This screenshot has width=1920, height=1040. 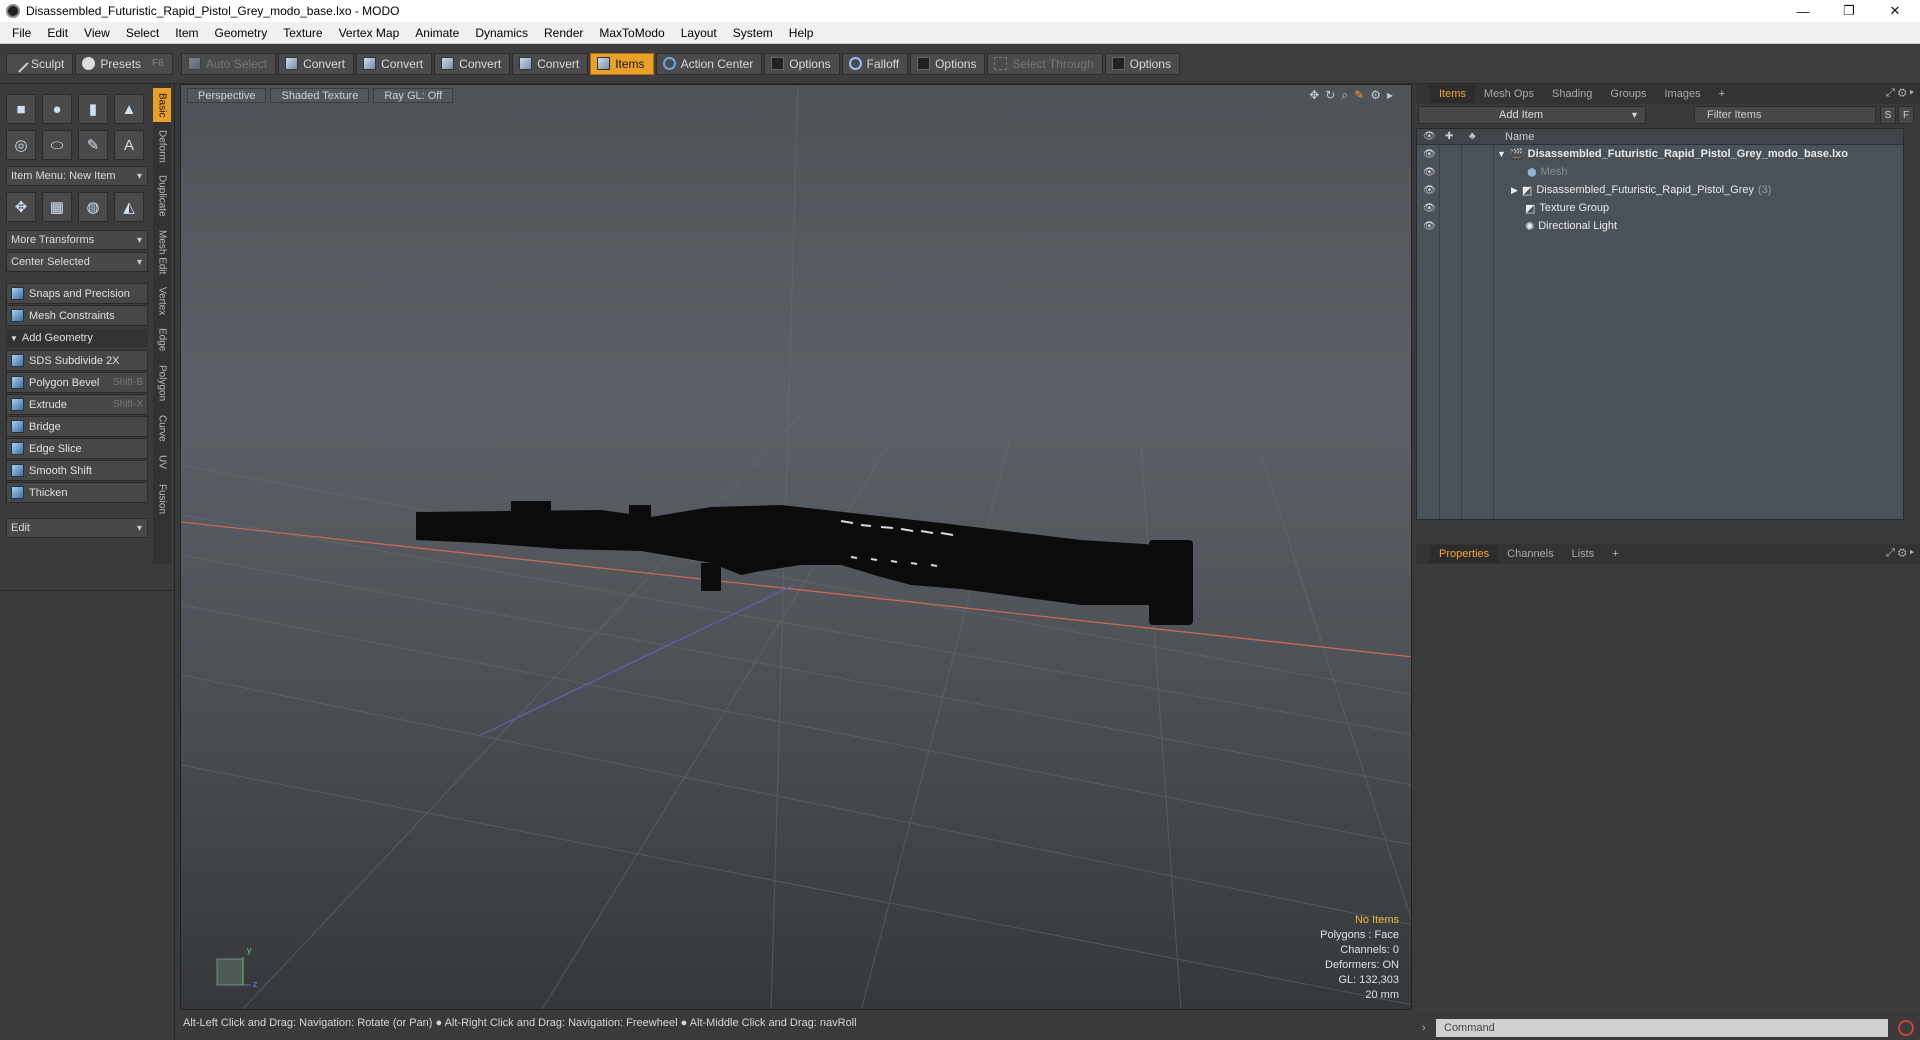 What do you see at coordinates (162, 340) in the screenshot?
I see `vtab-edge: Edge` at bounding box center [162, 340].